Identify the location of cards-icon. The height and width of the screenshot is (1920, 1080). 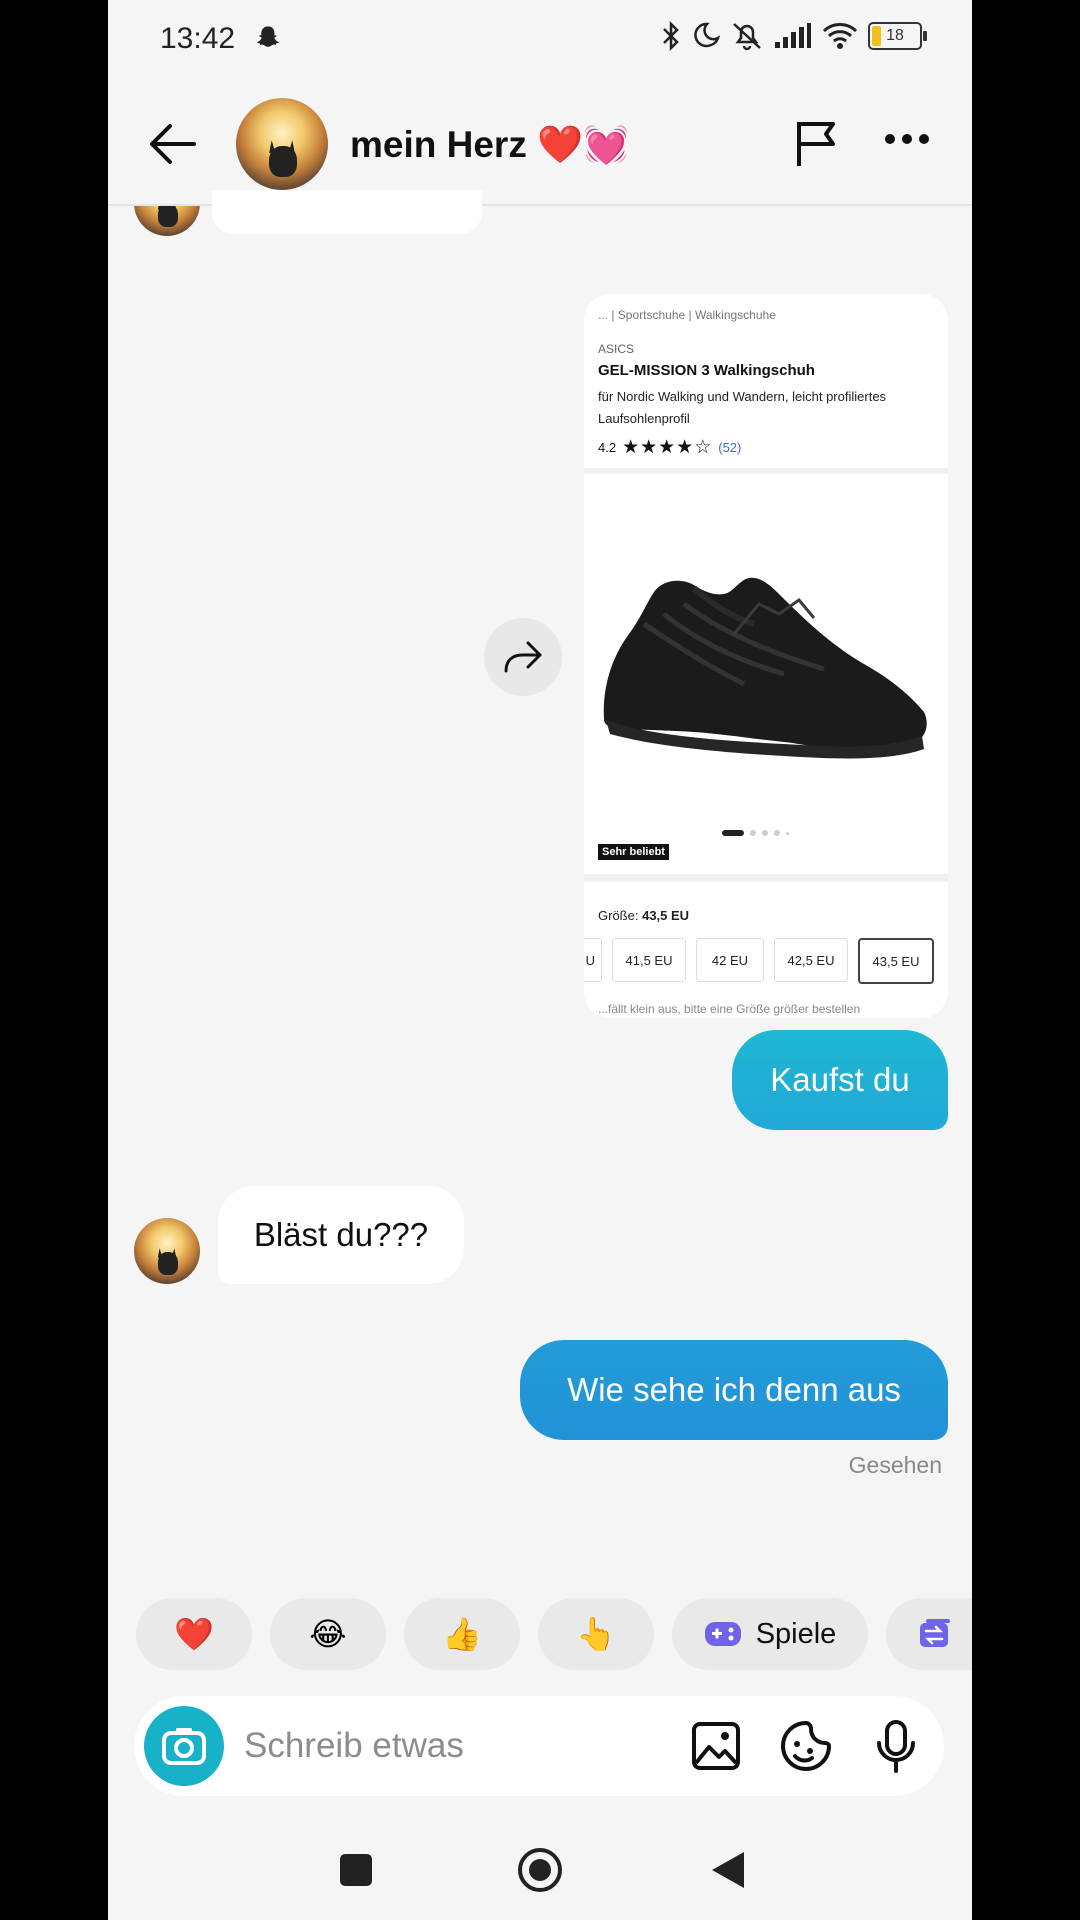
(935, 1633).